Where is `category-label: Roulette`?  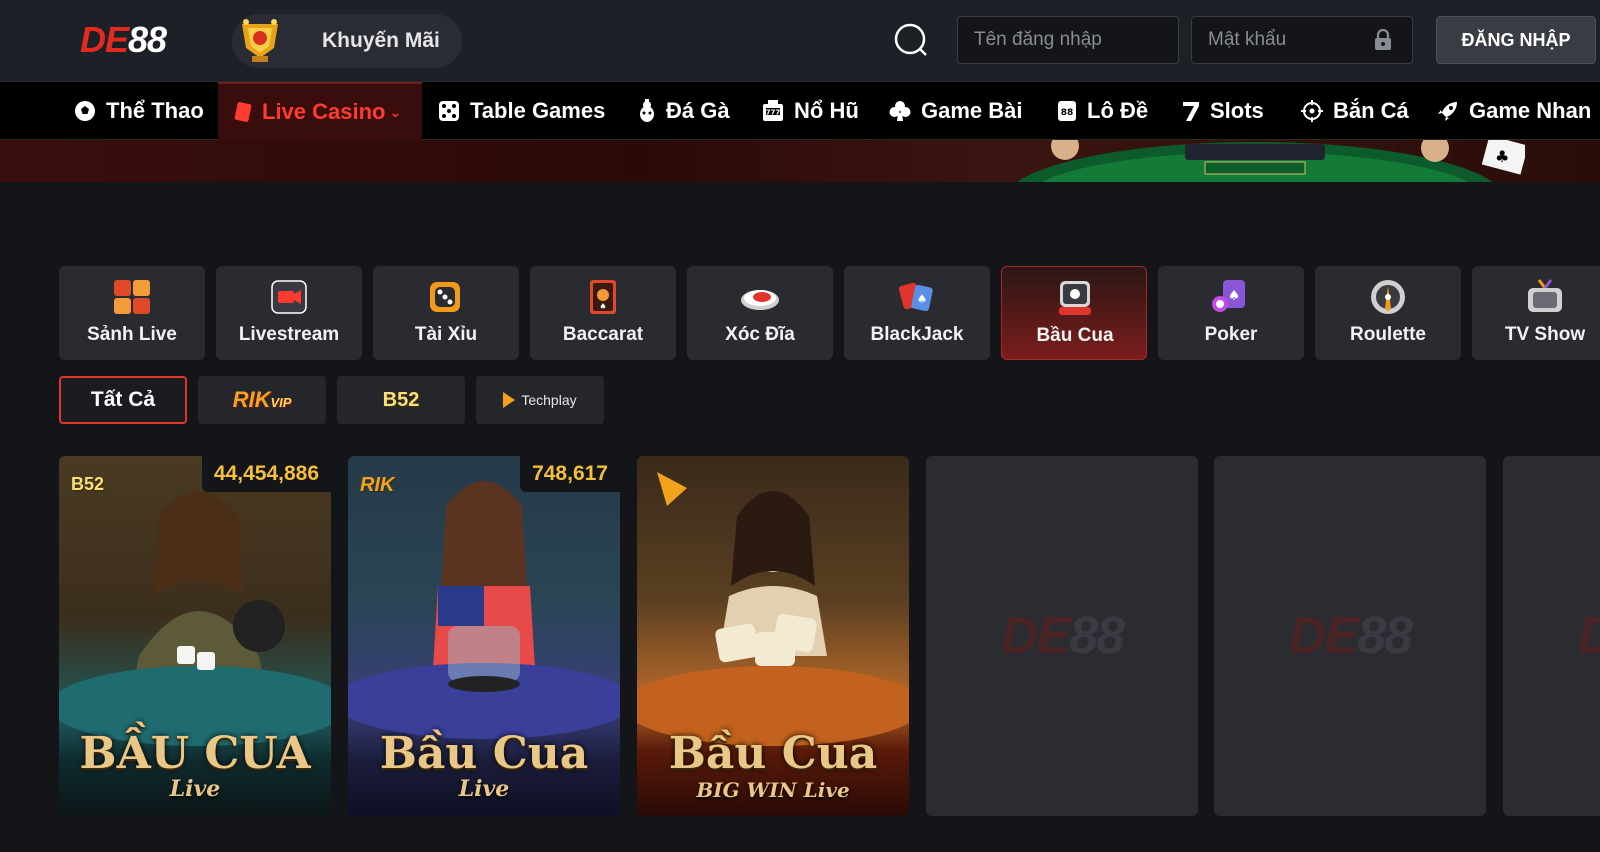 category-label: Roulette is located at coordinates (1388, 334).